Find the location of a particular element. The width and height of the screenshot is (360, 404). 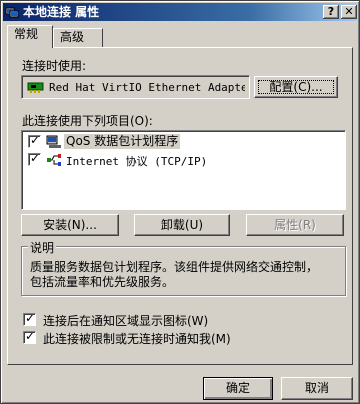

protocol-icon is located at coordinates (54, 160).